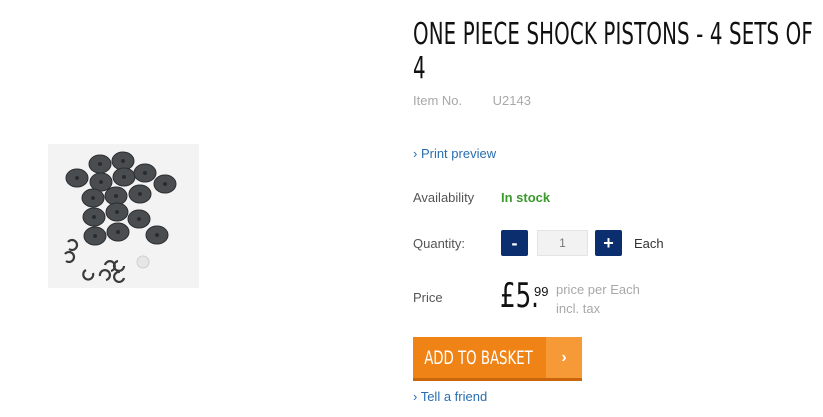 This screenshot has width=823, height=417. Describe the element at coordinates (511, 100) in the screenshot. I see `item-number-value: U2143` at that location.